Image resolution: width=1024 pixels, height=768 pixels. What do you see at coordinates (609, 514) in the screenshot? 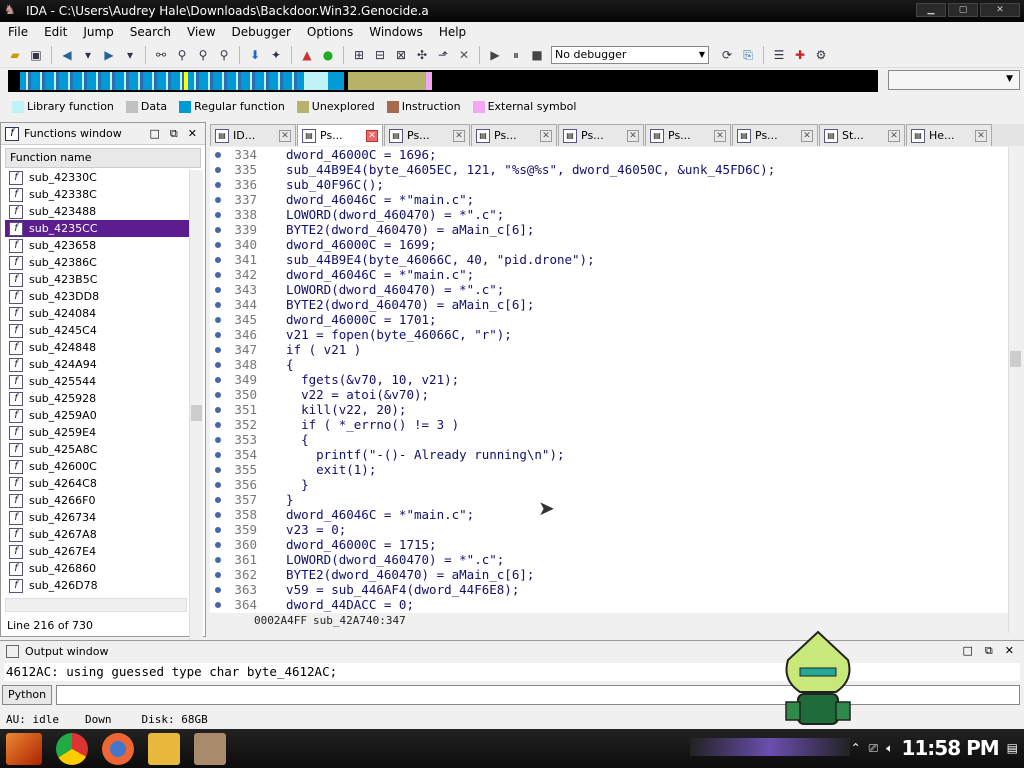
I see `code-line: 358 dword_46046C = *"main.c";` at bounding box center [609, 514].